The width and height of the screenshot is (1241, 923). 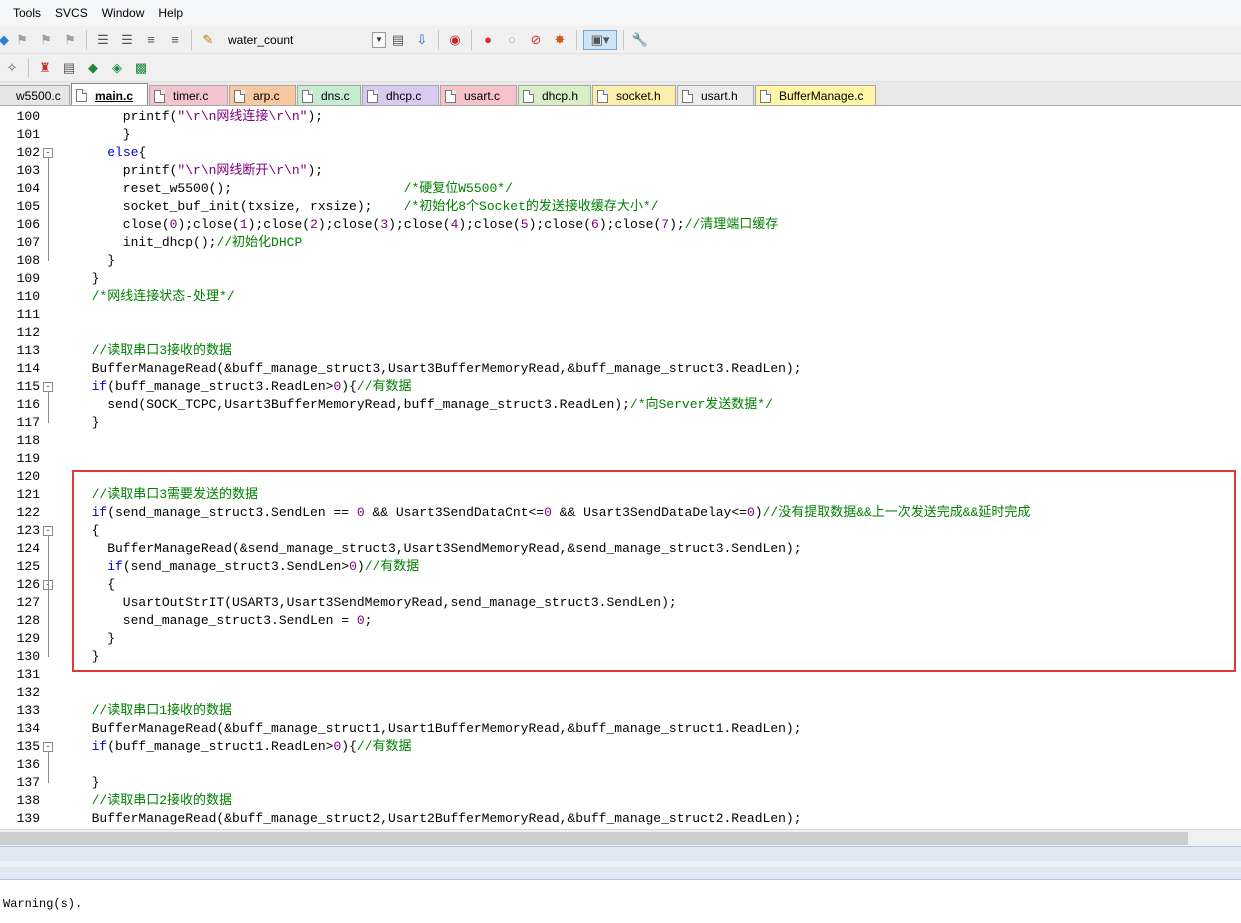 What do you see at coordinates (554, 95) in the screenshot?
I see `tab-dhcp-h: dhcp.h` at bounding box center [554, 95].